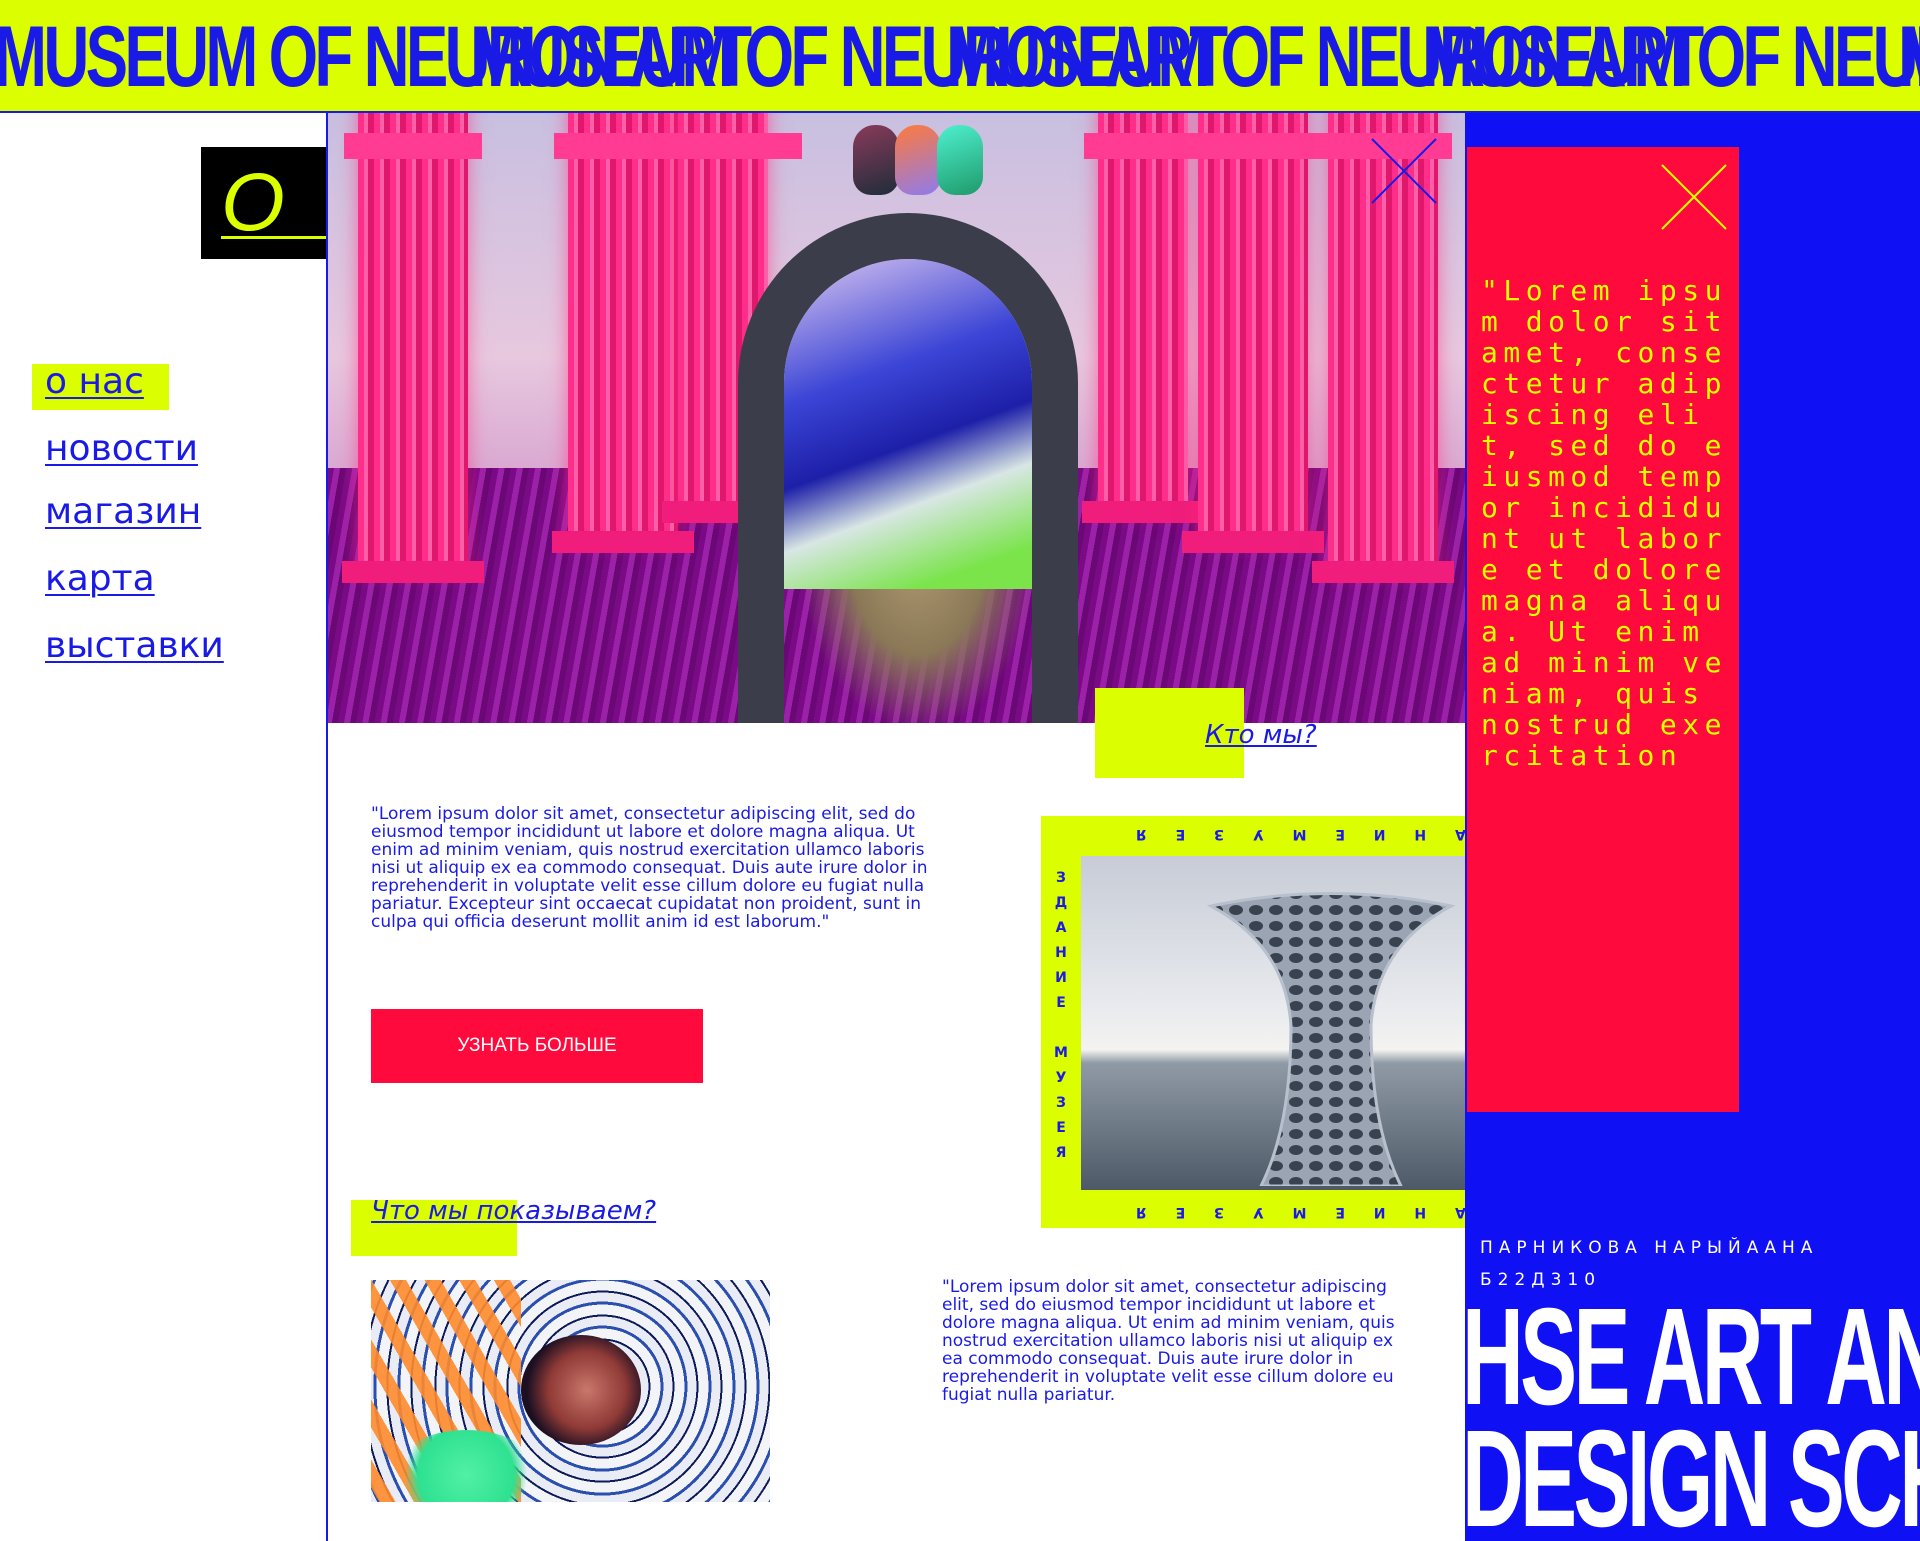 Image resolution: width=1920 pixels, height=1541 pixels. I want to click on building-caption-left: З Д А Н И Е М У З Е Я, so click(1061, 1015).